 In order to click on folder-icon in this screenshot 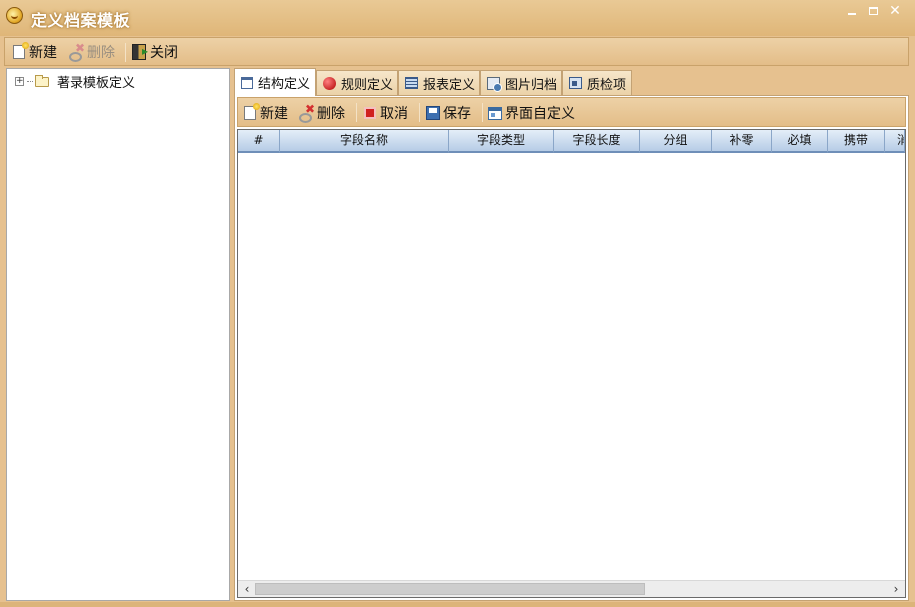, I will do `click(42, 80)`.